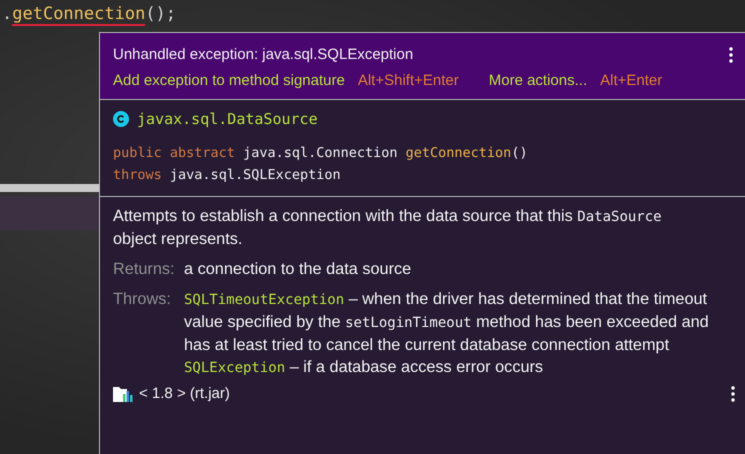  I want to click on library-icon, so click(123, 394).